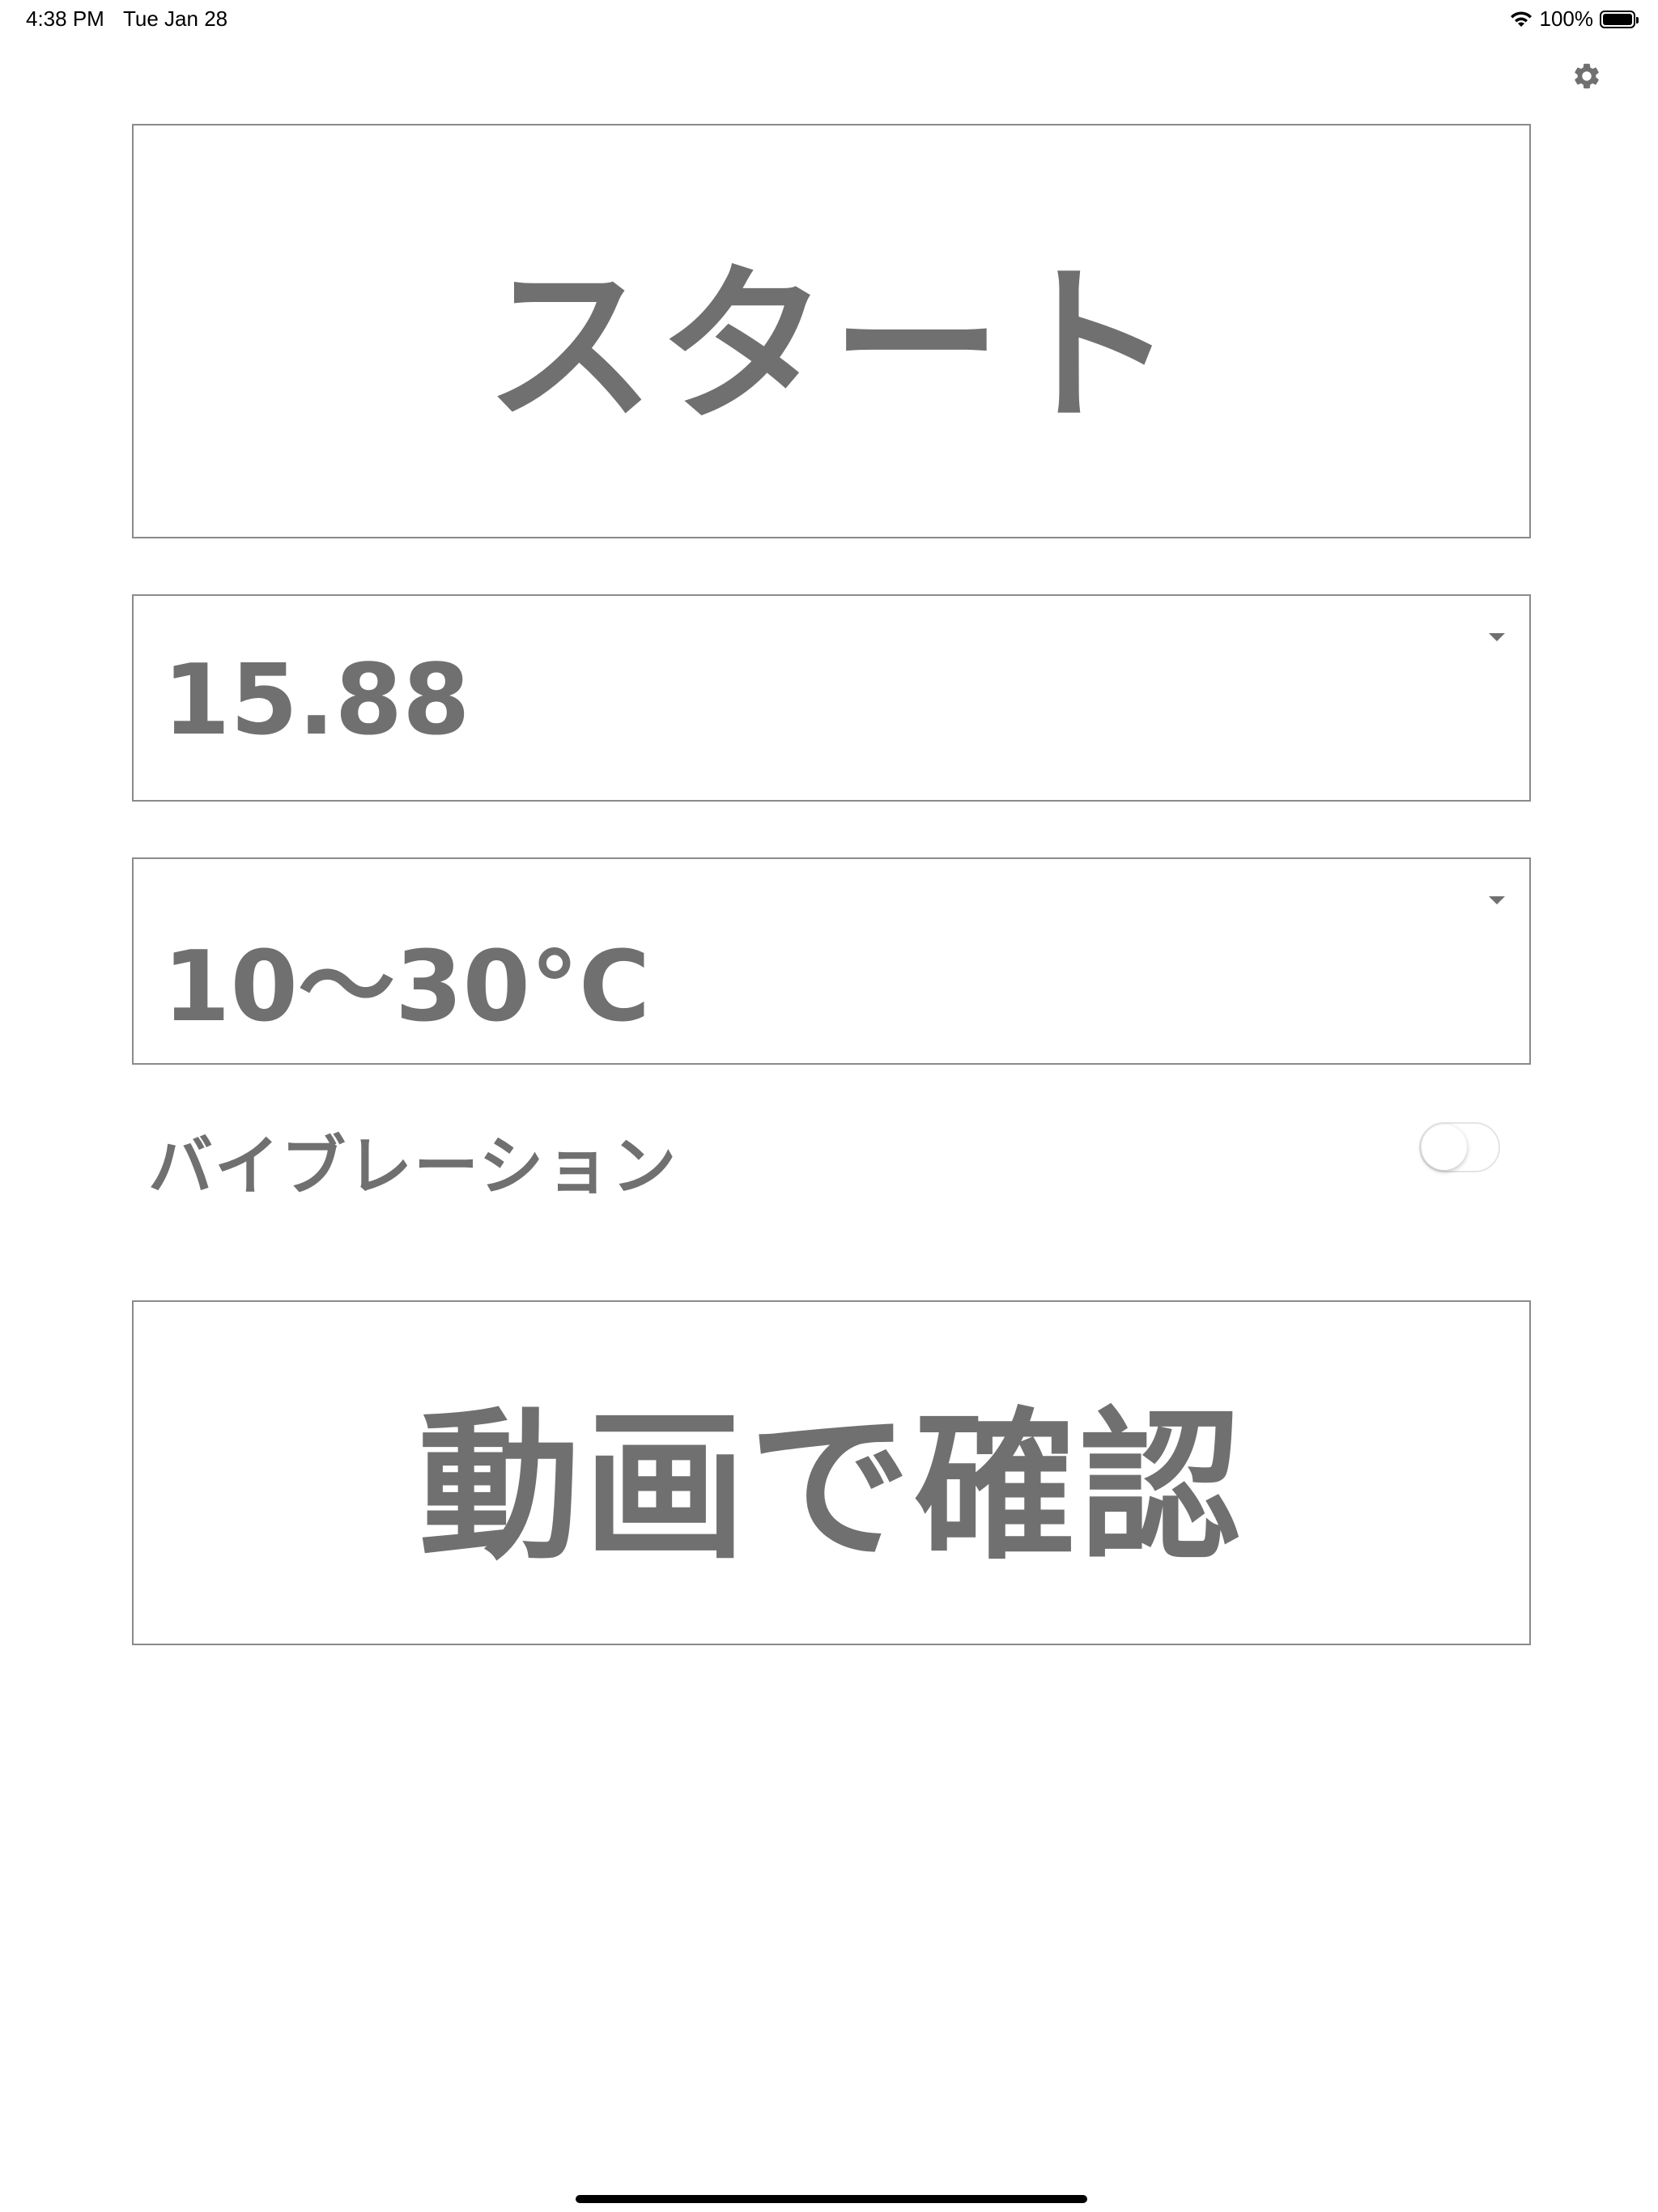  Describe the element at coordinates (1566, 19) in the screenshot. I see `battery-percent: 100%` at that location.